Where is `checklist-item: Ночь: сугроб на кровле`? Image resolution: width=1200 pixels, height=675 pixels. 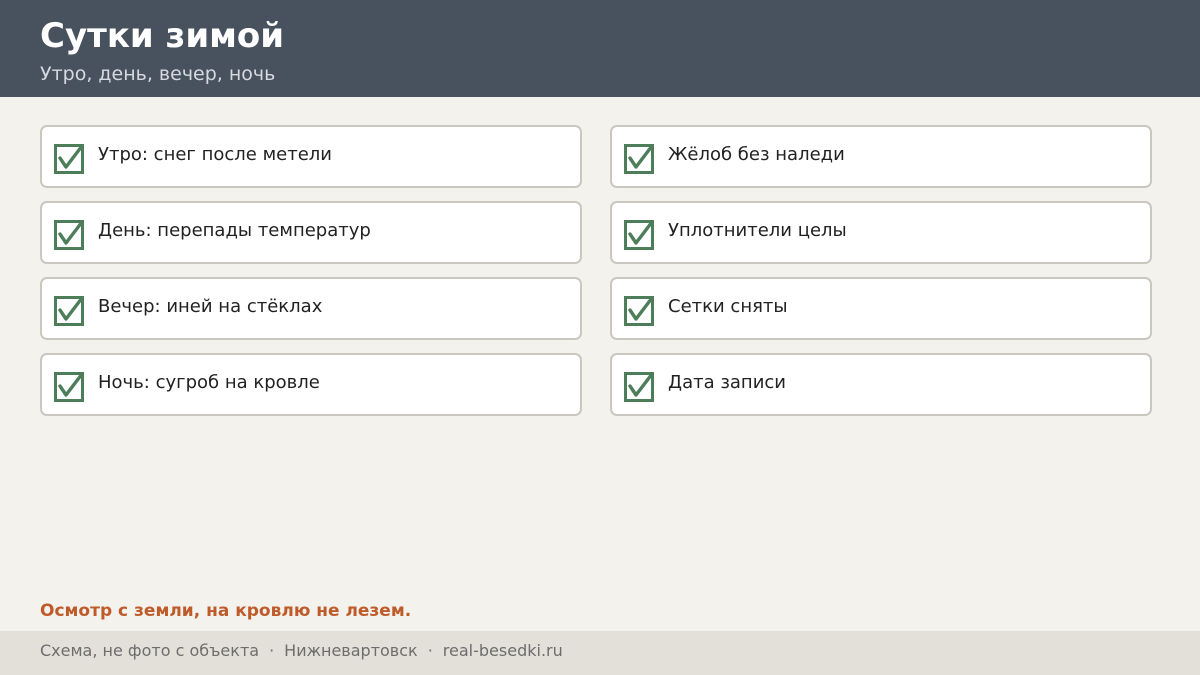
checklist-item: Ночь: сугроб на кровле is located at coordinates (311, 384).